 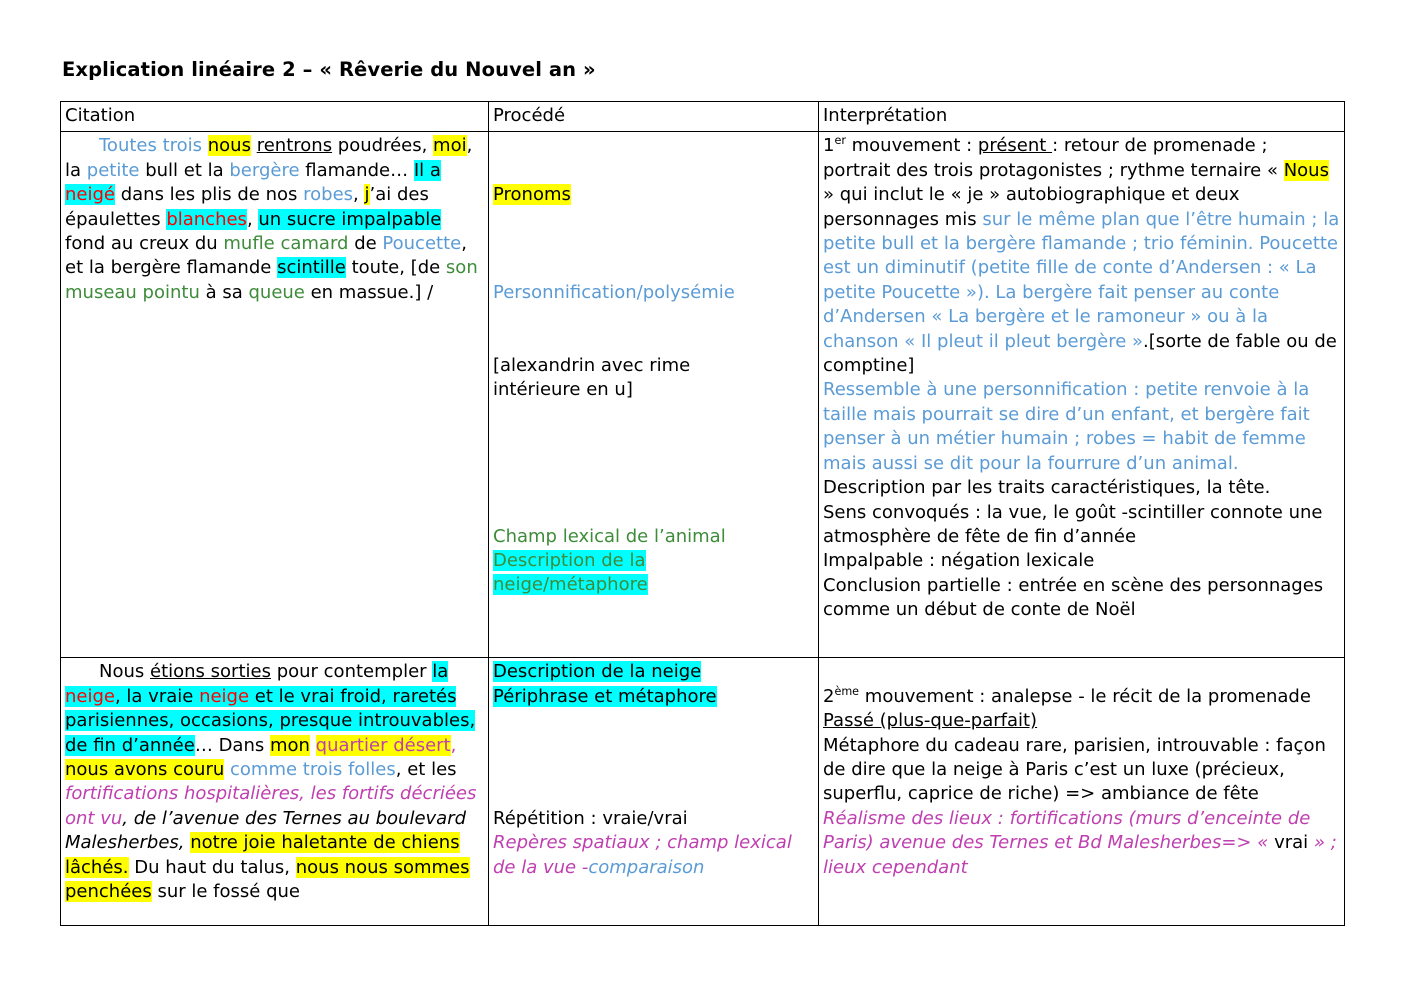 What do you see at coordinates (274, 116) in the screenshot?
I see `column-header-citation: Citation` at bounding box center [274, 116].